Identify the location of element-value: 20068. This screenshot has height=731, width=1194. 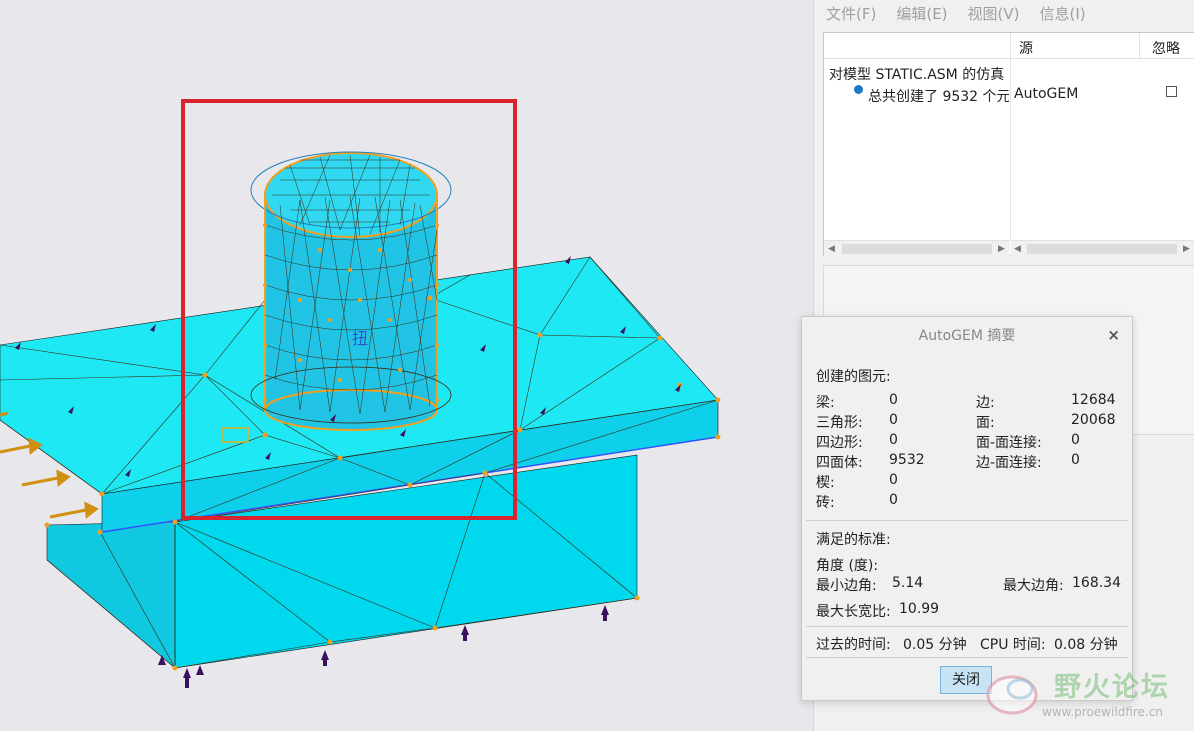
(1093, 420).